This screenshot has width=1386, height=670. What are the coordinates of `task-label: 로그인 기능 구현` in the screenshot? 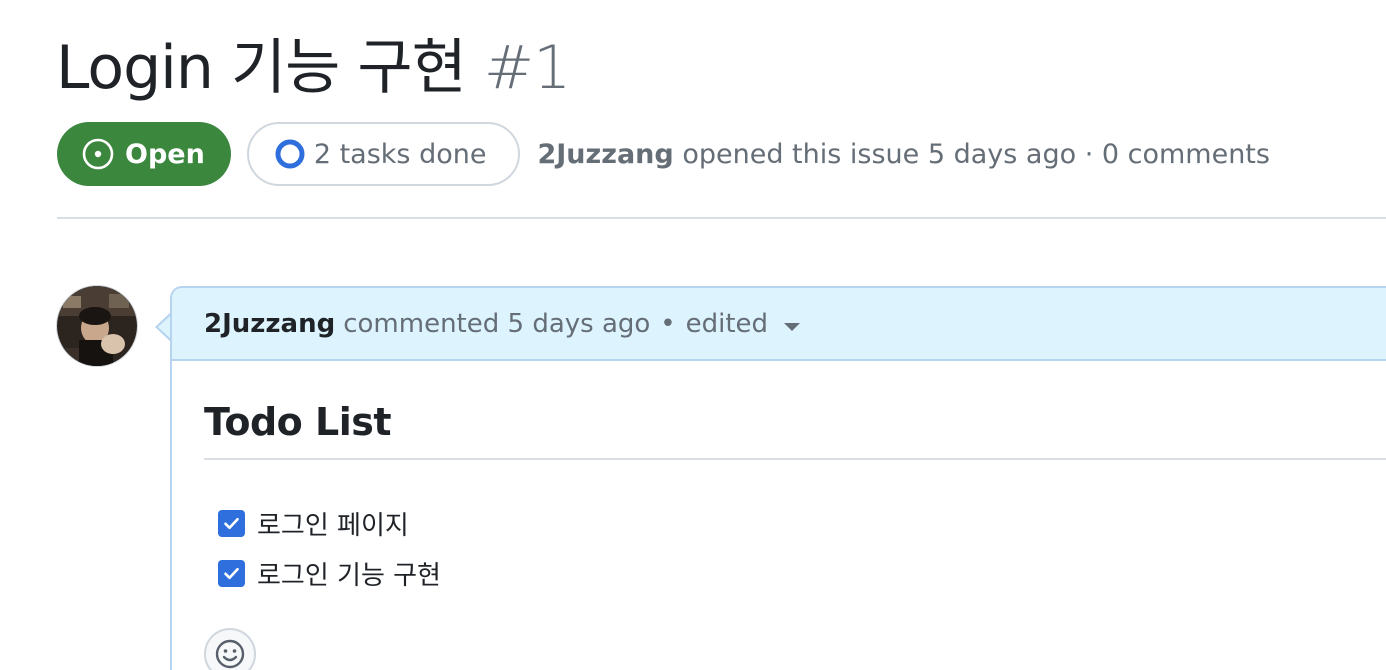 It's located at (349, 575).